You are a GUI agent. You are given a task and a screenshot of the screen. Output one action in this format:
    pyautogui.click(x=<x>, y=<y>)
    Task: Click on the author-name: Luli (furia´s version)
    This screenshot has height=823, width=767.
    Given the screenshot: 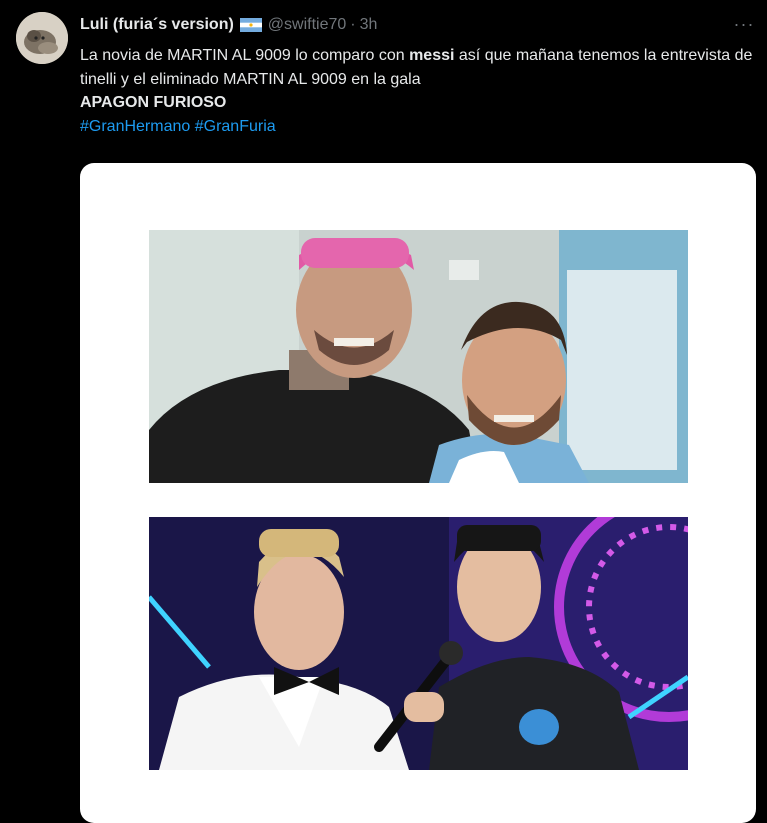 What is the action you would take?
    pyautogui.click(x=157, y=25)
    